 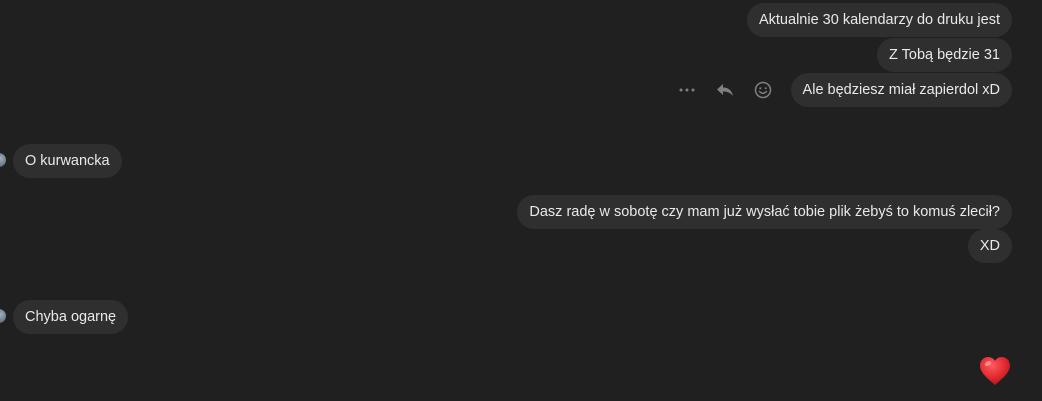 What do you see at coordinates (879, 20) in the screenshot?
I see `message-bubble-outgoing: Aktualnie 30 kalendarzy do druku jest` at bounding box center [879, 20].